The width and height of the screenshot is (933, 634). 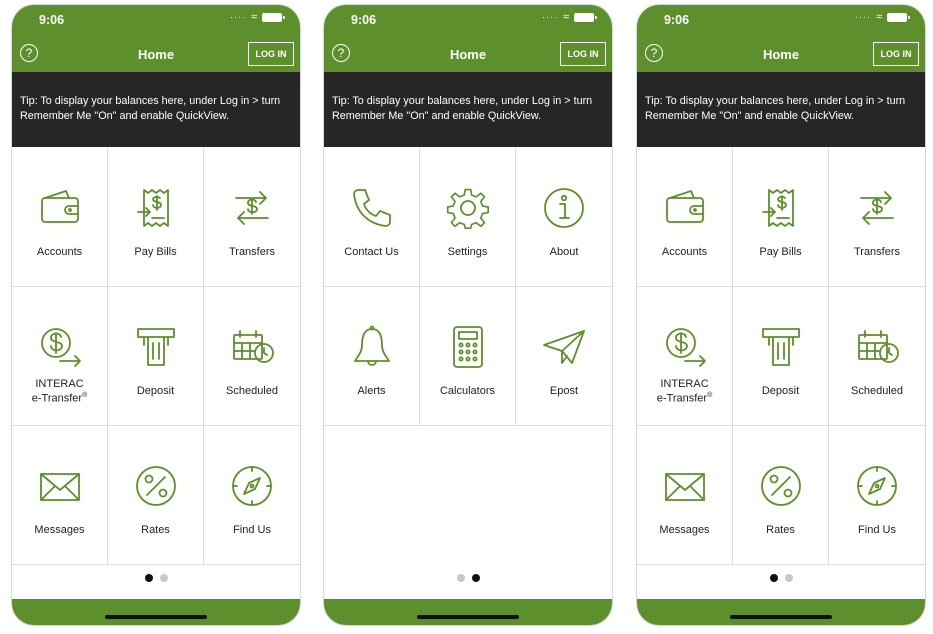 I want to click on menu-item-calculators: Calculators, so click(x=468, y=356).